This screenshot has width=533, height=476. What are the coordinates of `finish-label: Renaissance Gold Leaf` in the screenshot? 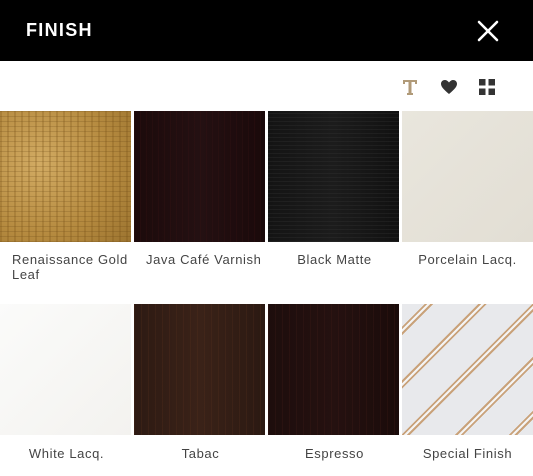 It's located at (70, 267).